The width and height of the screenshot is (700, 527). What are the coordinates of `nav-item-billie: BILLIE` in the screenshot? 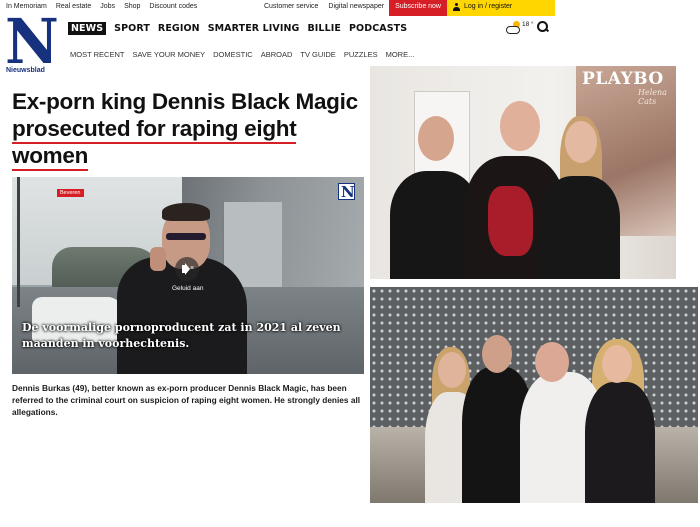 It's located at (324, 28).